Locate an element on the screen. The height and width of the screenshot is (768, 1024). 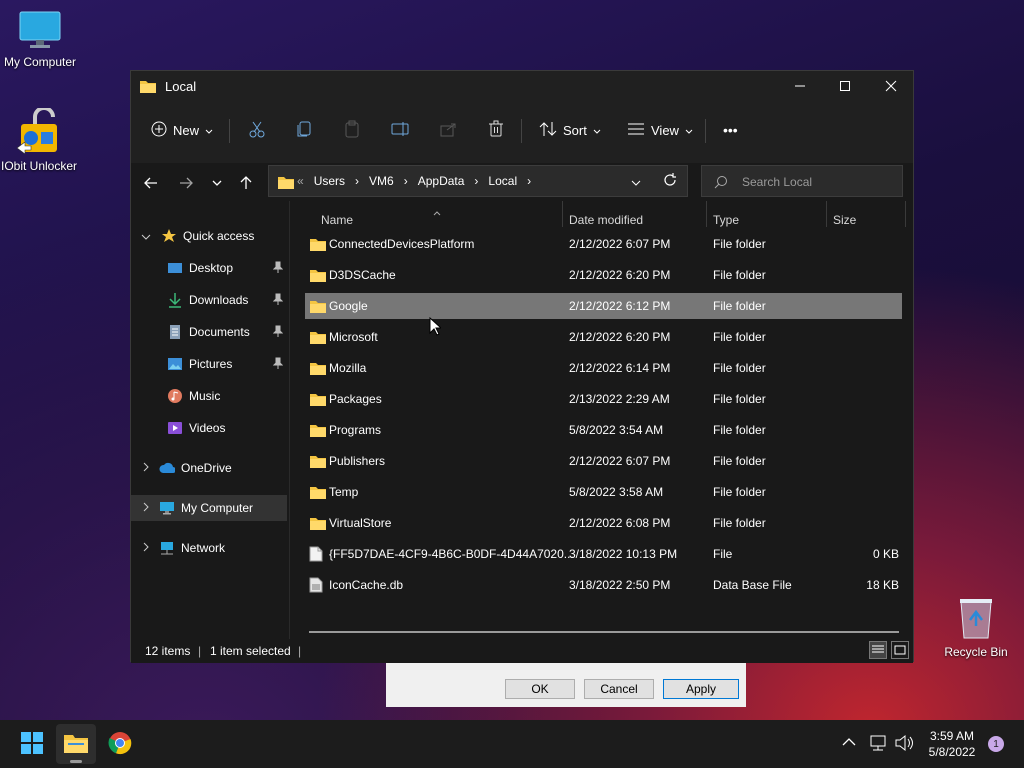
cancel-button: Cancel is located at coordinates (619, 689).